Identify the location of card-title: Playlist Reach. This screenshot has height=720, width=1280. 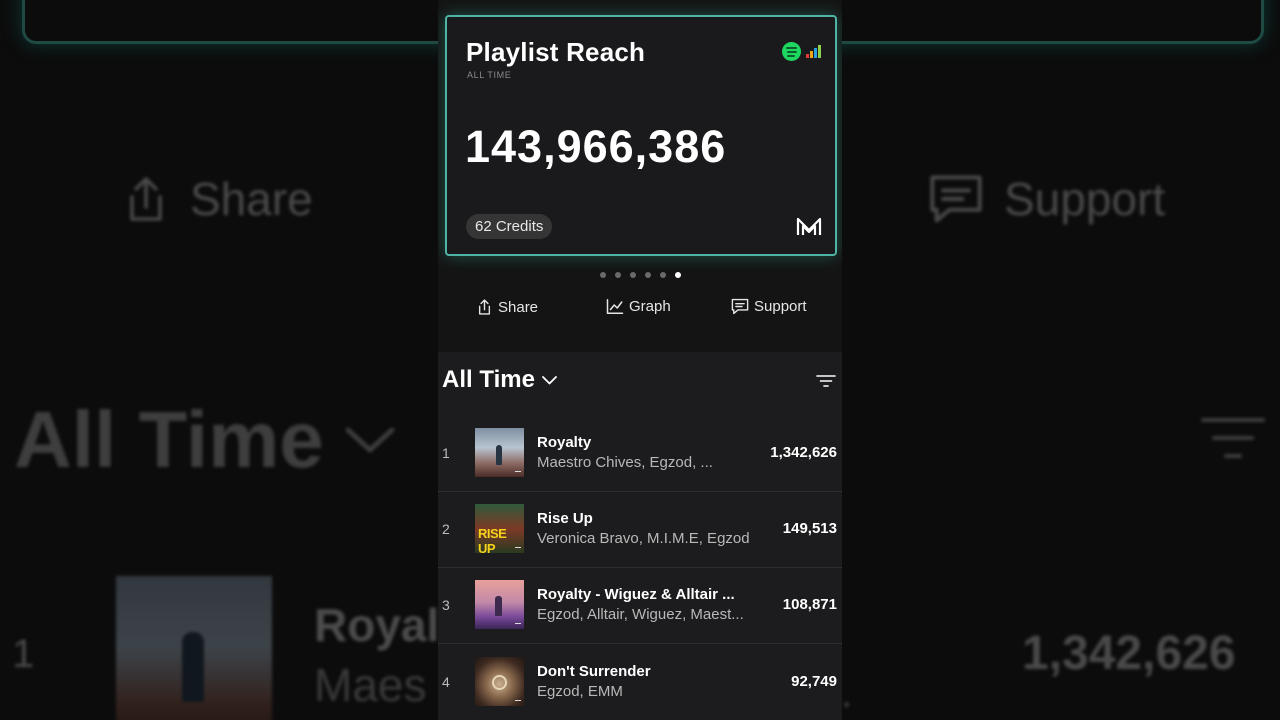
(556, 52).